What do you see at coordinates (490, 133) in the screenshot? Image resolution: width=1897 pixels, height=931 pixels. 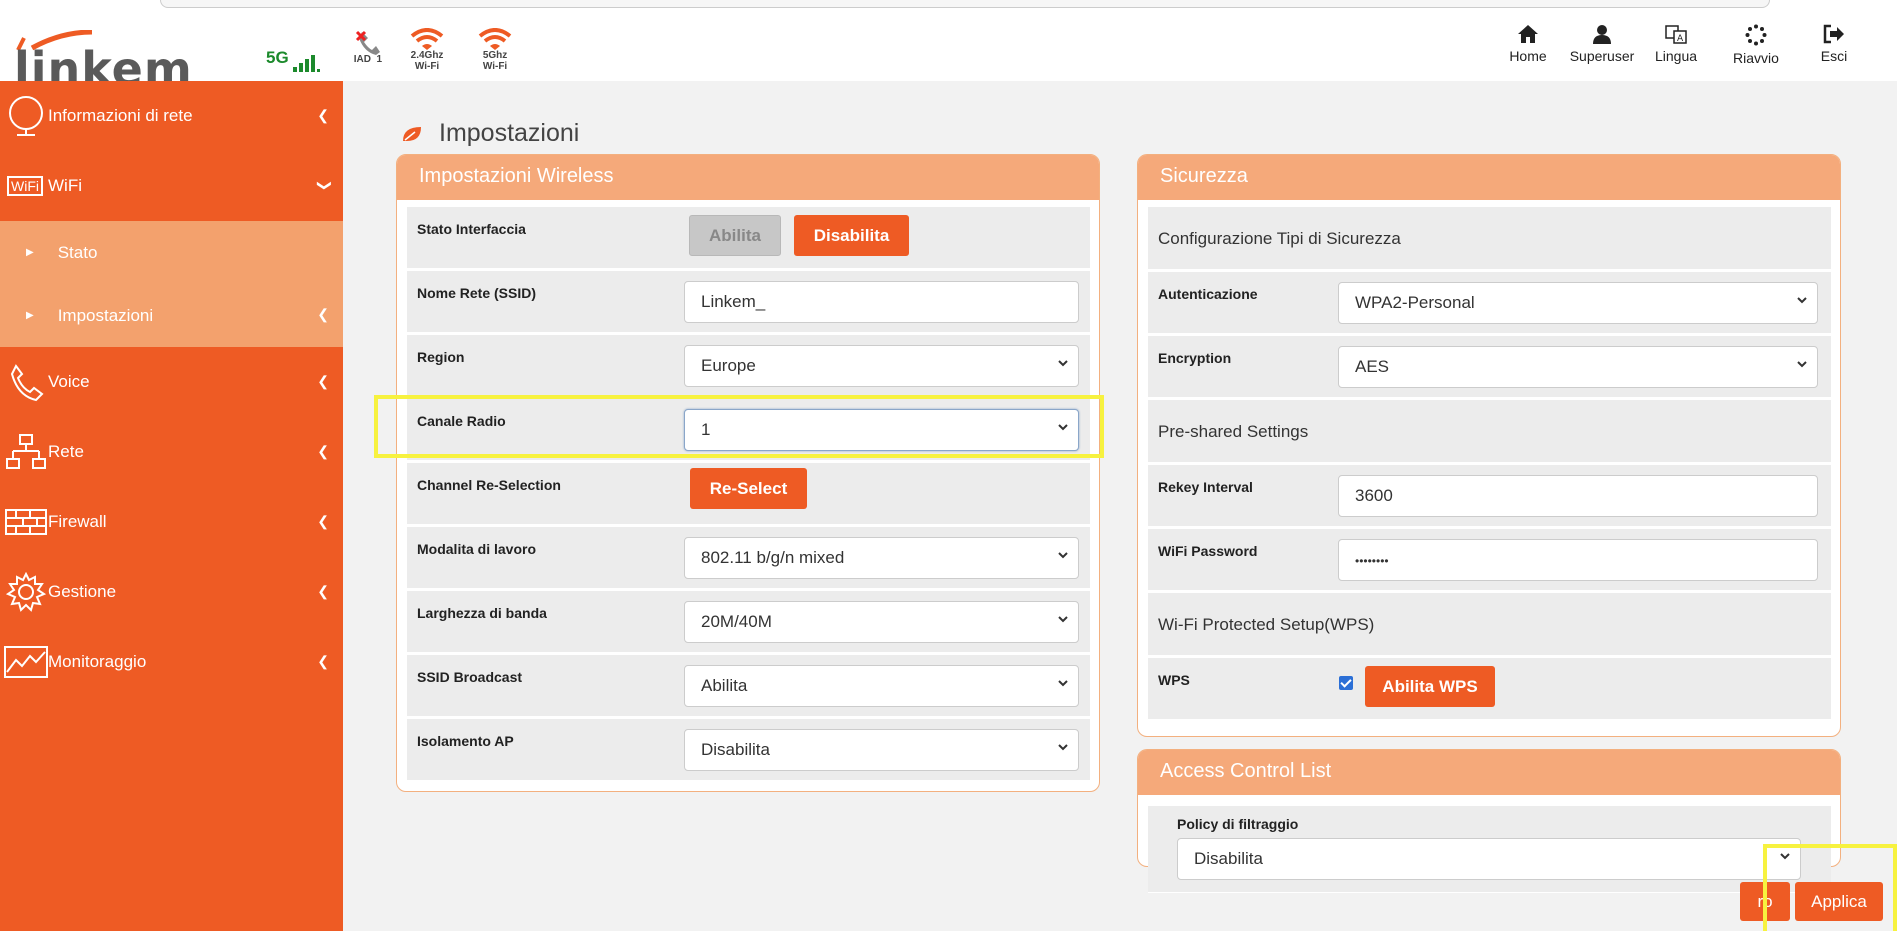 I see `page-title: Impostazioni` at bounding box center [490, 133].